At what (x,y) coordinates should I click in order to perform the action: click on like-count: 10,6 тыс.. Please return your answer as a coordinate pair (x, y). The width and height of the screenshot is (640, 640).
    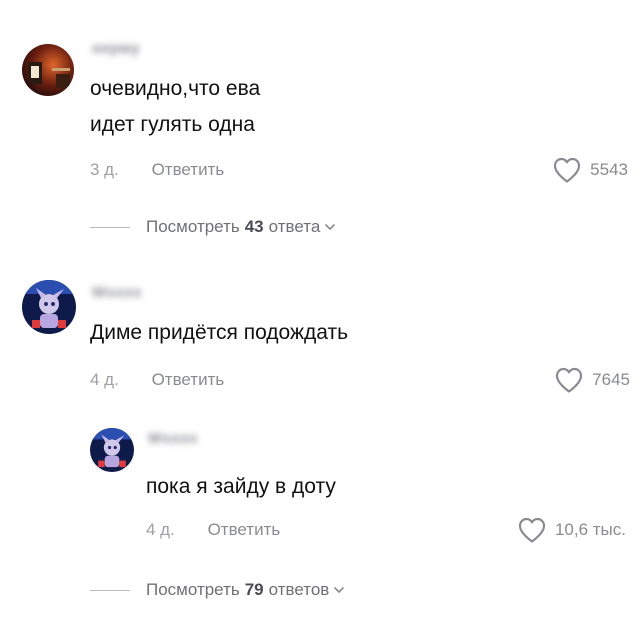
    Looking at the image, I should click on (590, 529).